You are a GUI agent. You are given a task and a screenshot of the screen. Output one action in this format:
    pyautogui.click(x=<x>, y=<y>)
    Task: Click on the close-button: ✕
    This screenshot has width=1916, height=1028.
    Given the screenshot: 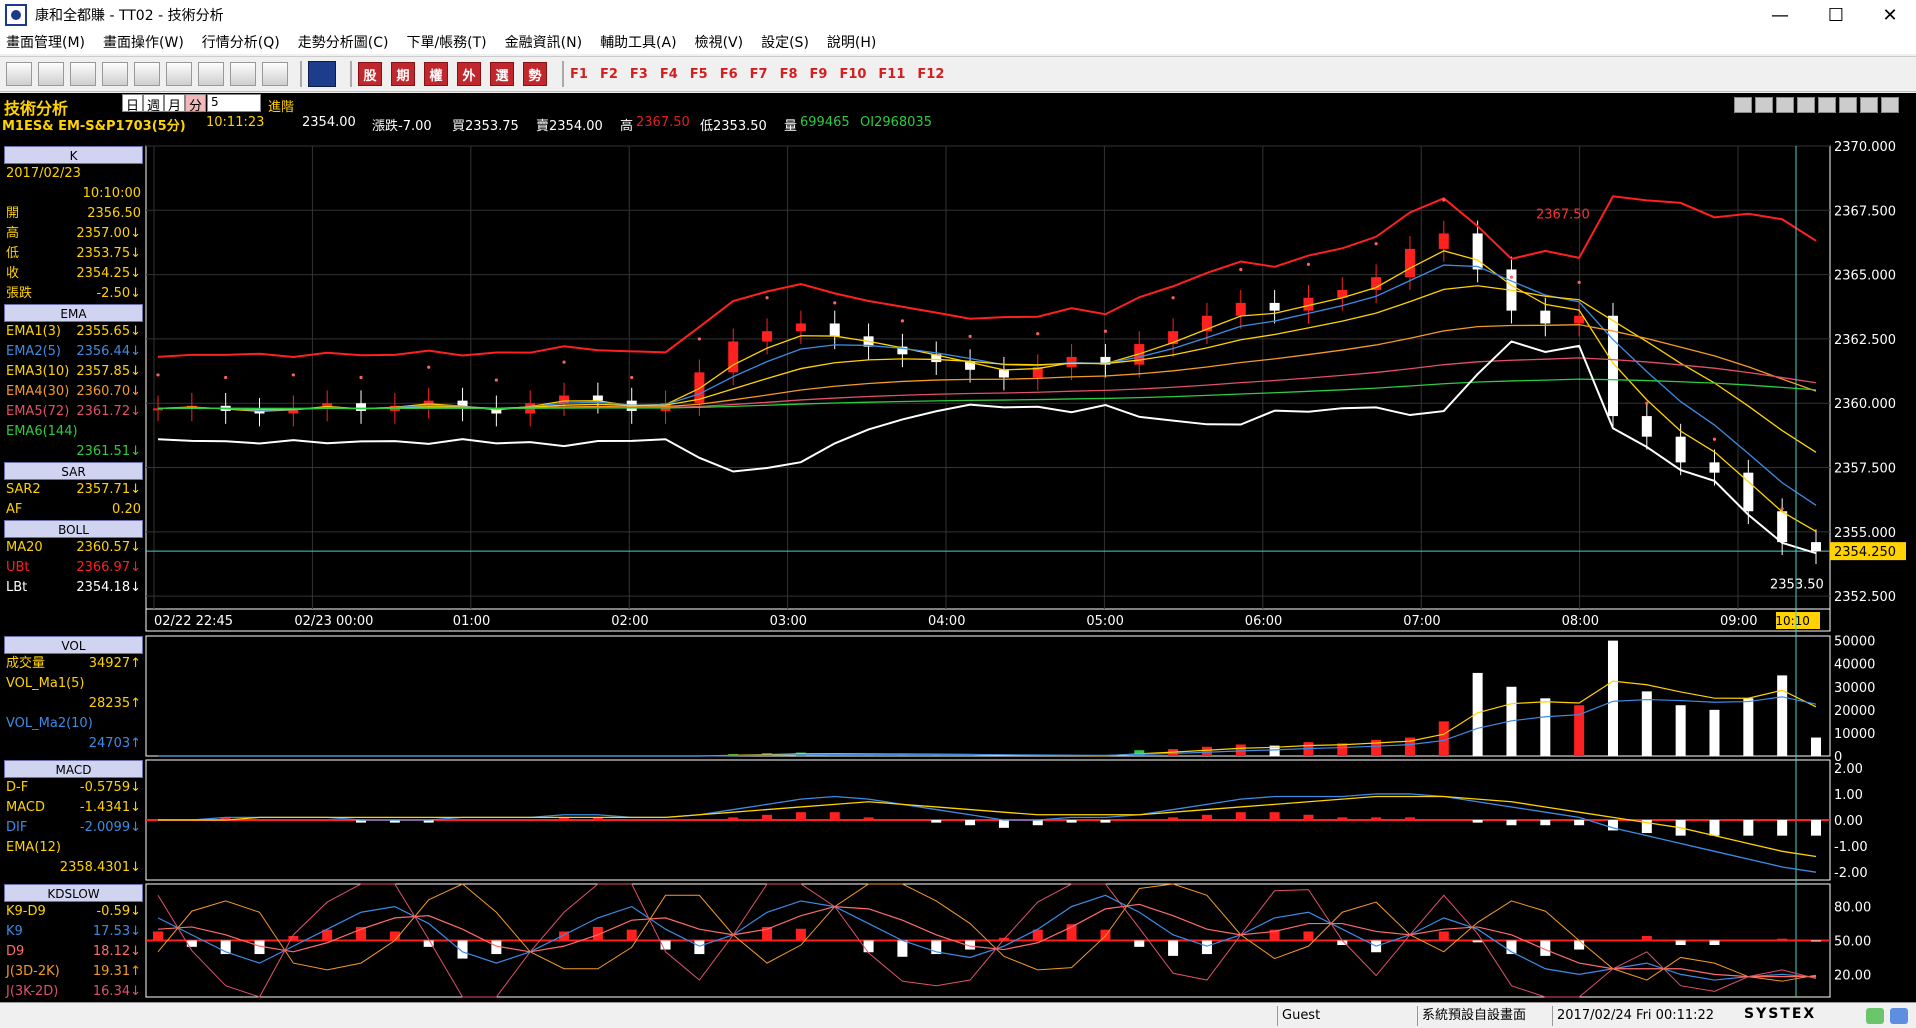 What is the action you would take?
    pyautogui.click(x=1889, y=15)
    